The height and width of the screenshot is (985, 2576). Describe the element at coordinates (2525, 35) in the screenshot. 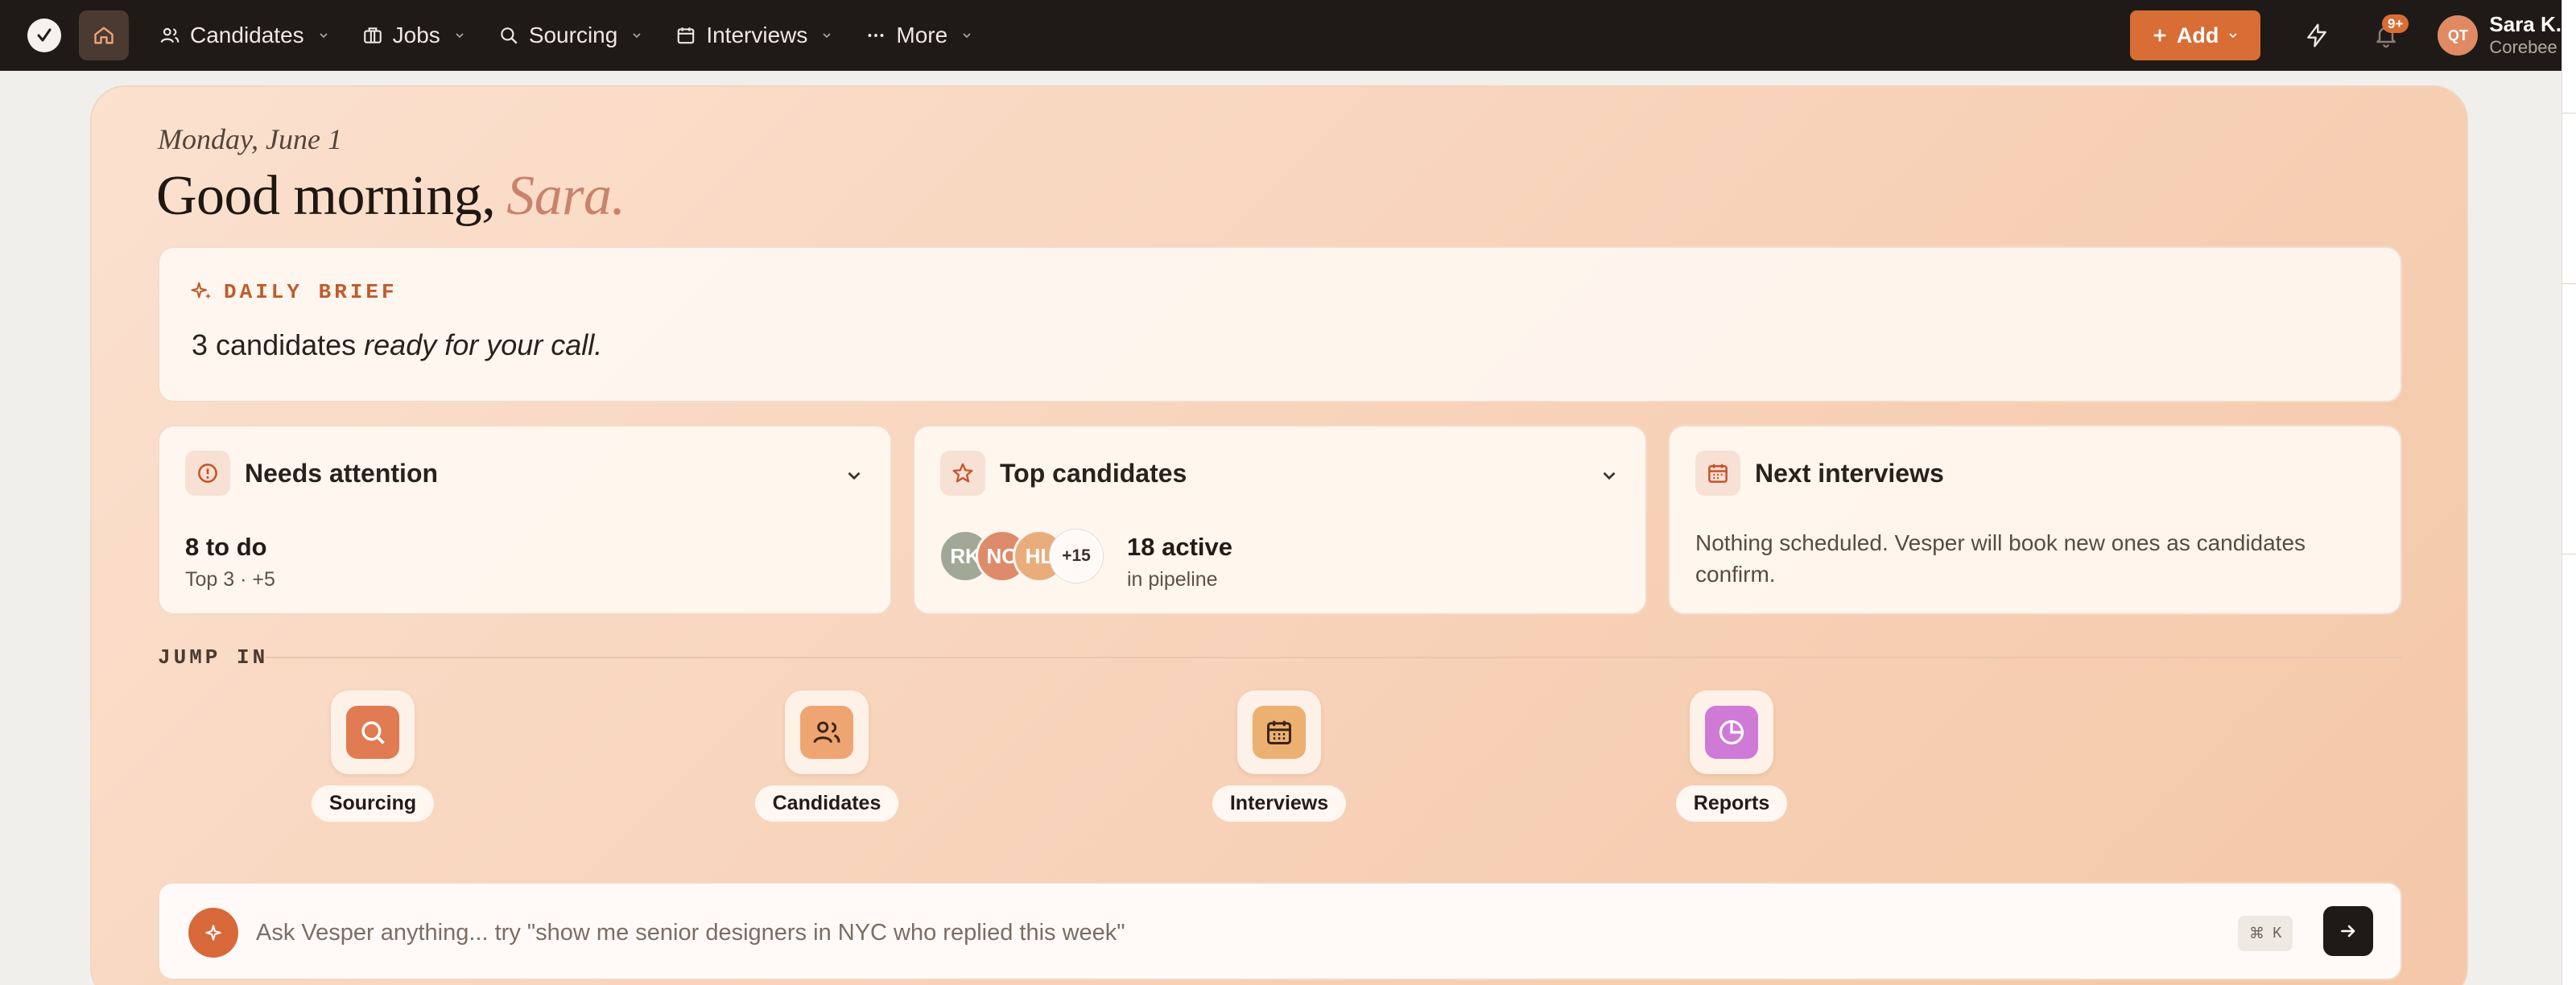

I see `user-menu: Sara K. Corebee` at that location.